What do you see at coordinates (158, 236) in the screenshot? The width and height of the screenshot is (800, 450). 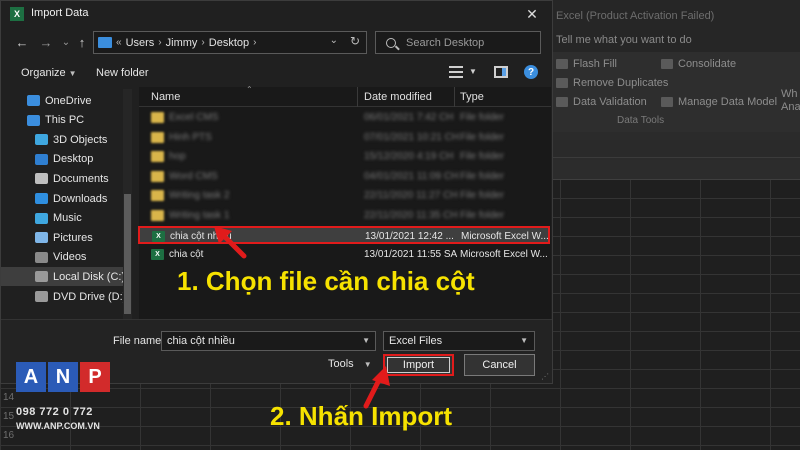 I see `excel-file-icon: X` at bounding box center [158, 236].